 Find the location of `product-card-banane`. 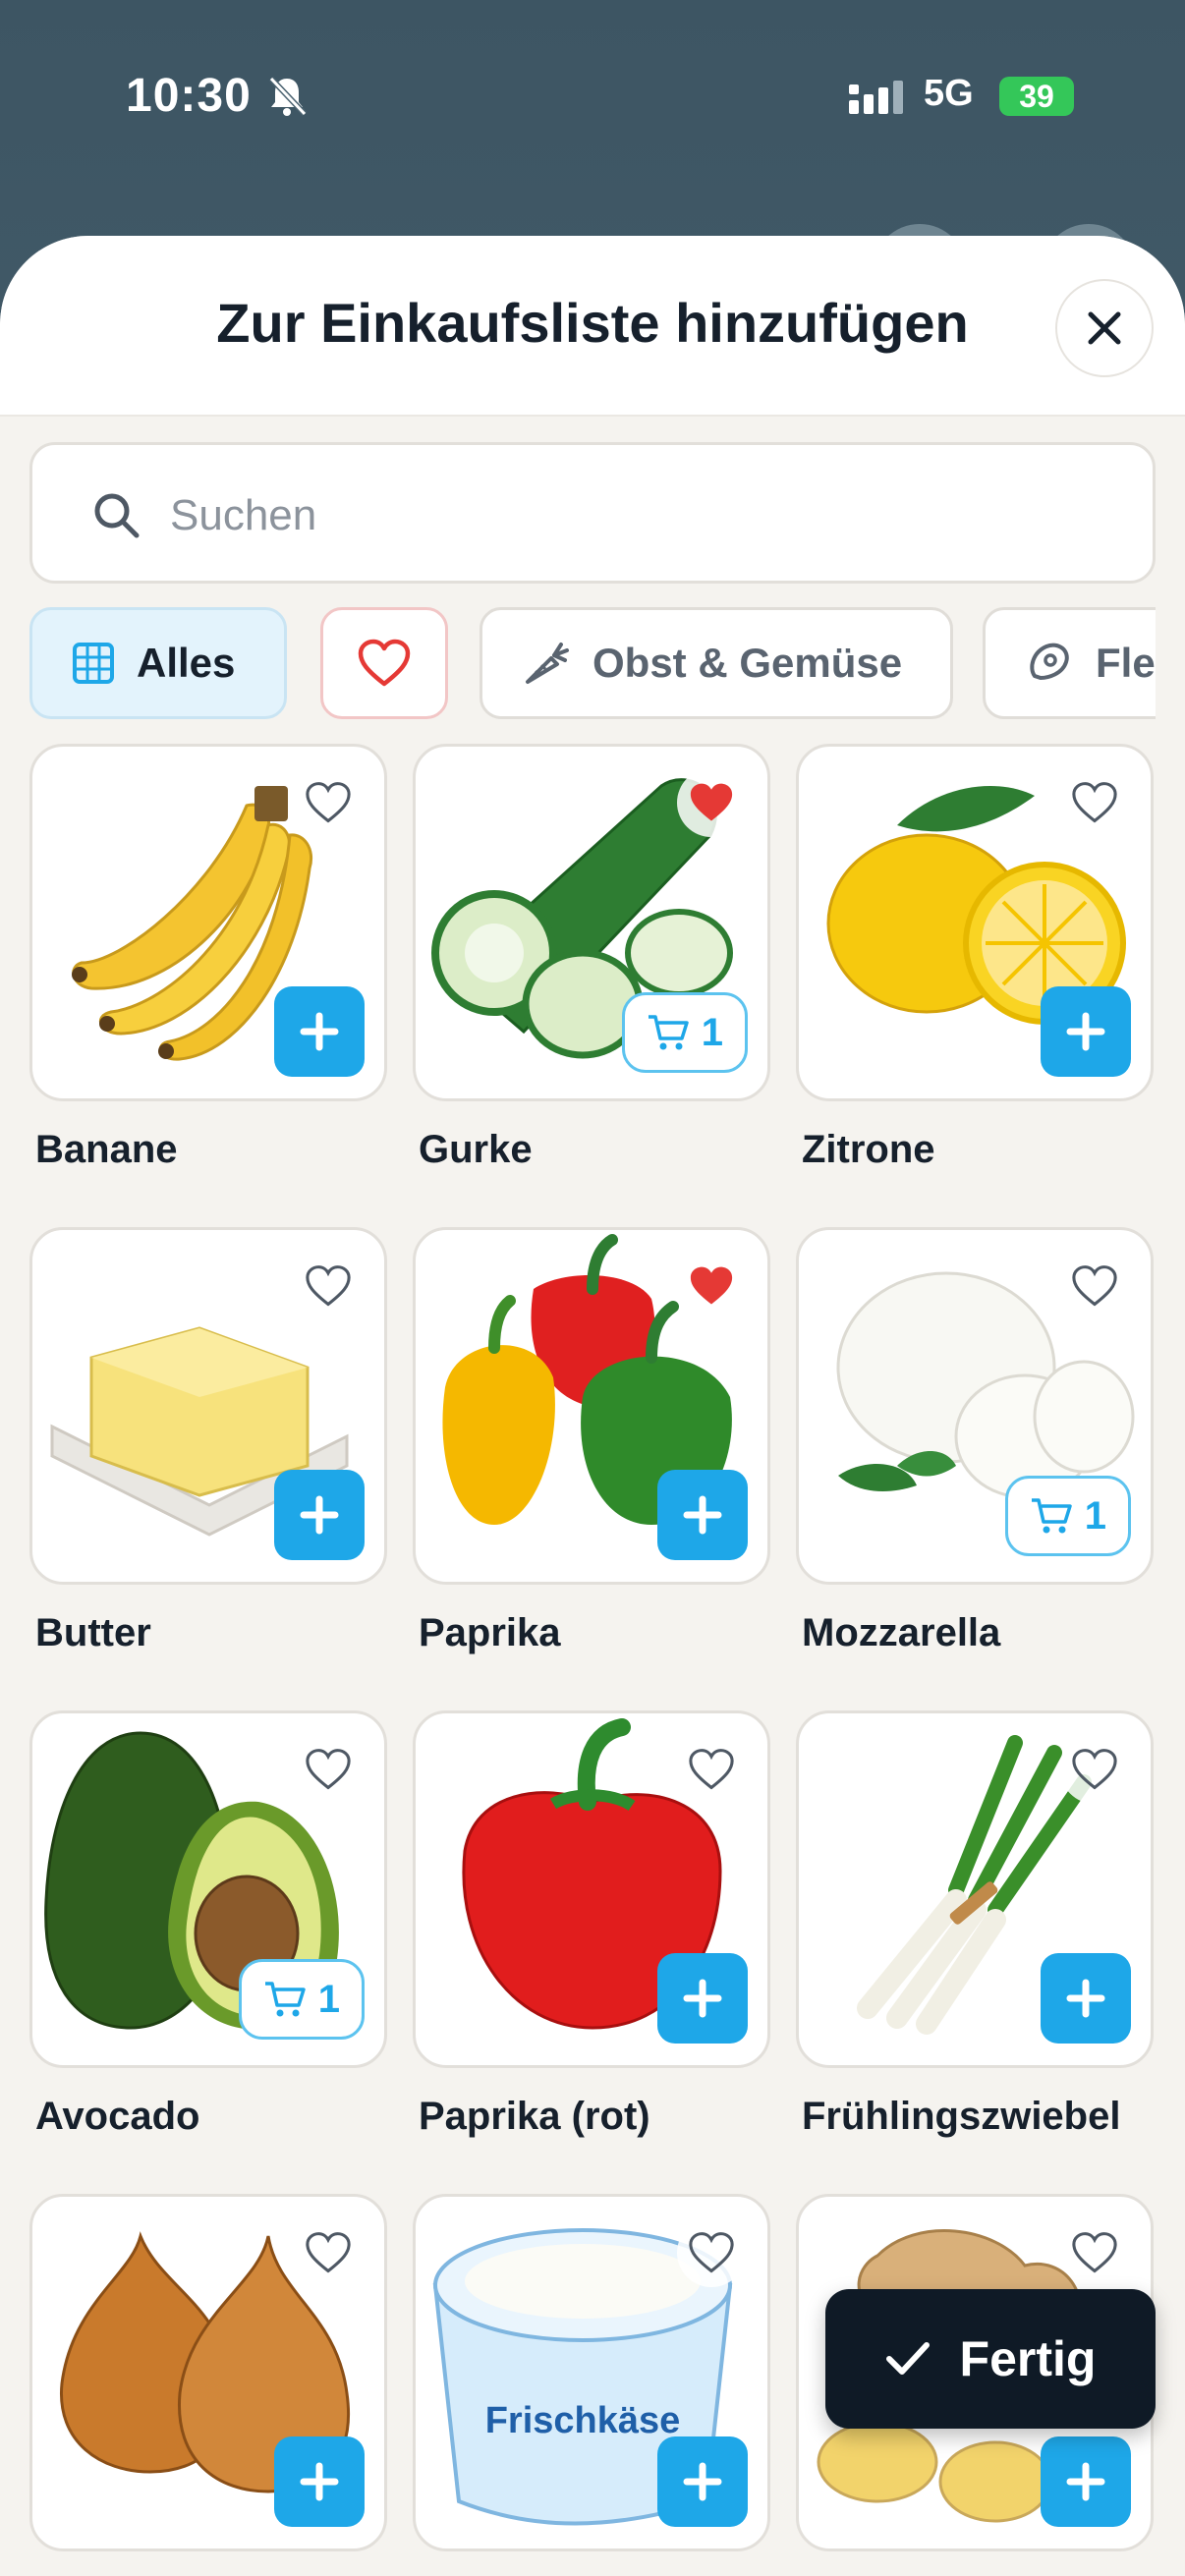

product-card-banane is located at coordinates (208, 922).